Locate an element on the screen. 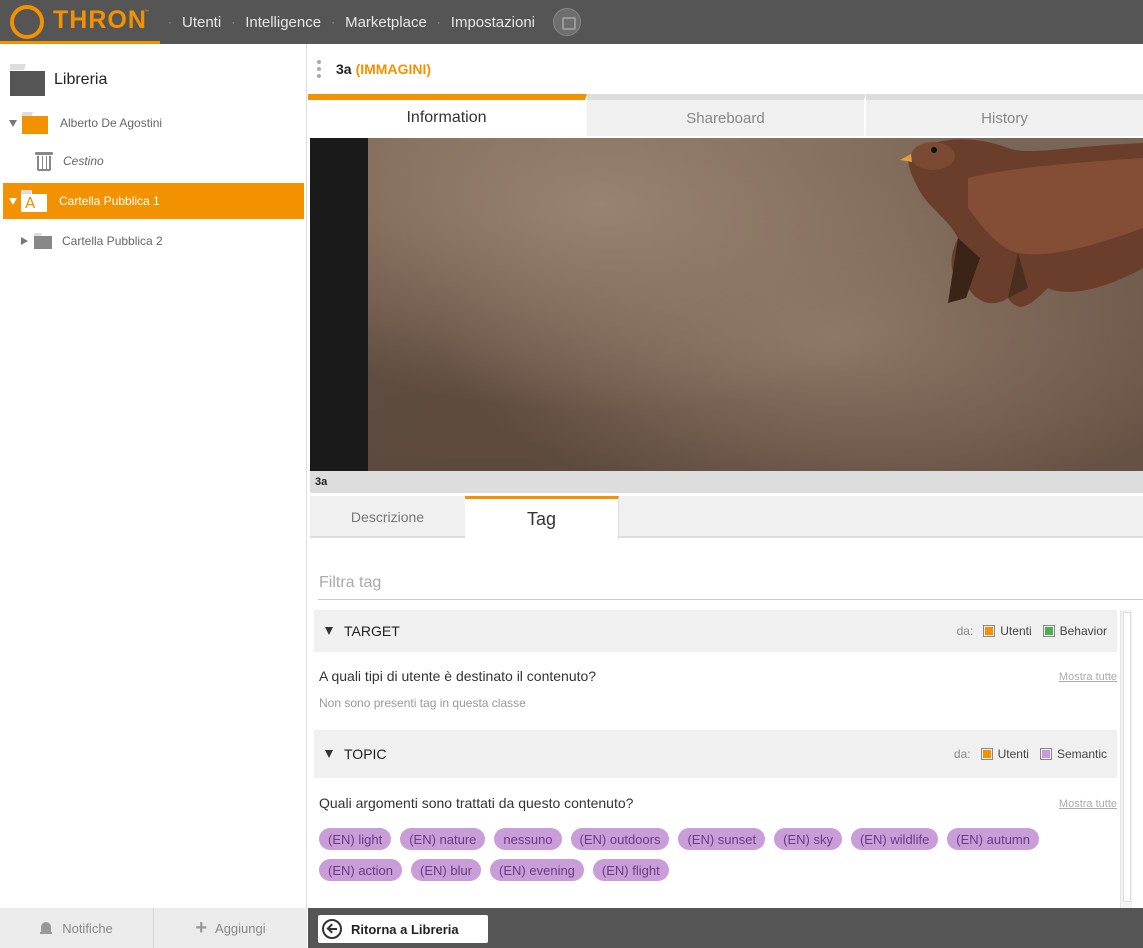 The image size is (1143, 948). tag-chip: (EN) action is located at coordinates (361, 870).